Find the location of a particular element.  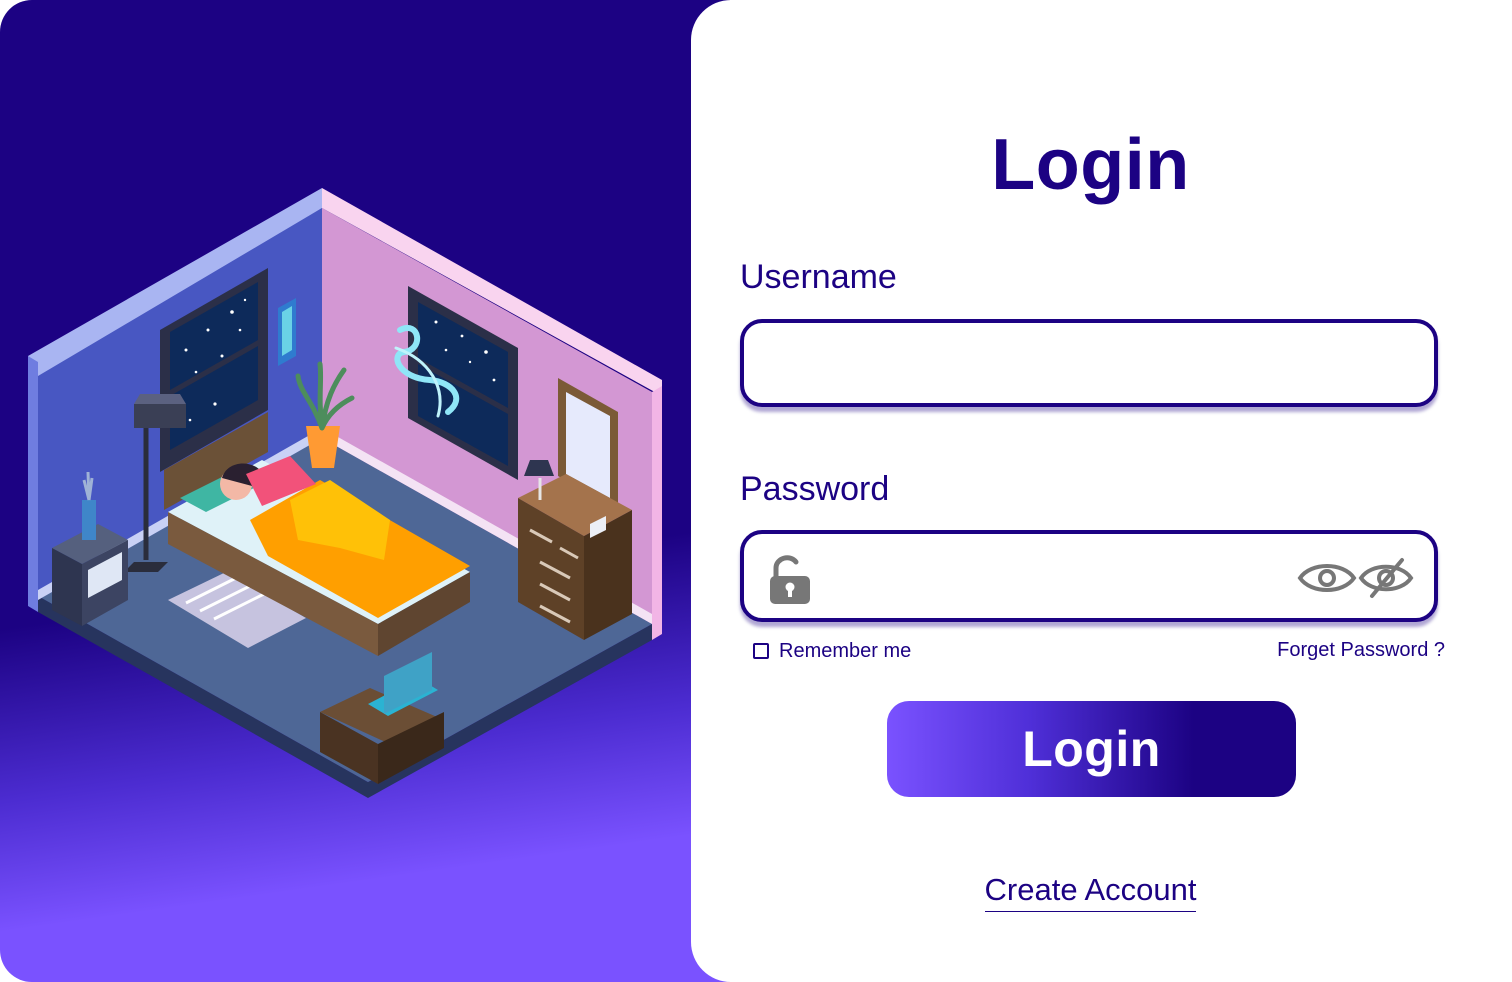

forgot-password-link: Forget Password ? is located at coordinates (1361, 650).